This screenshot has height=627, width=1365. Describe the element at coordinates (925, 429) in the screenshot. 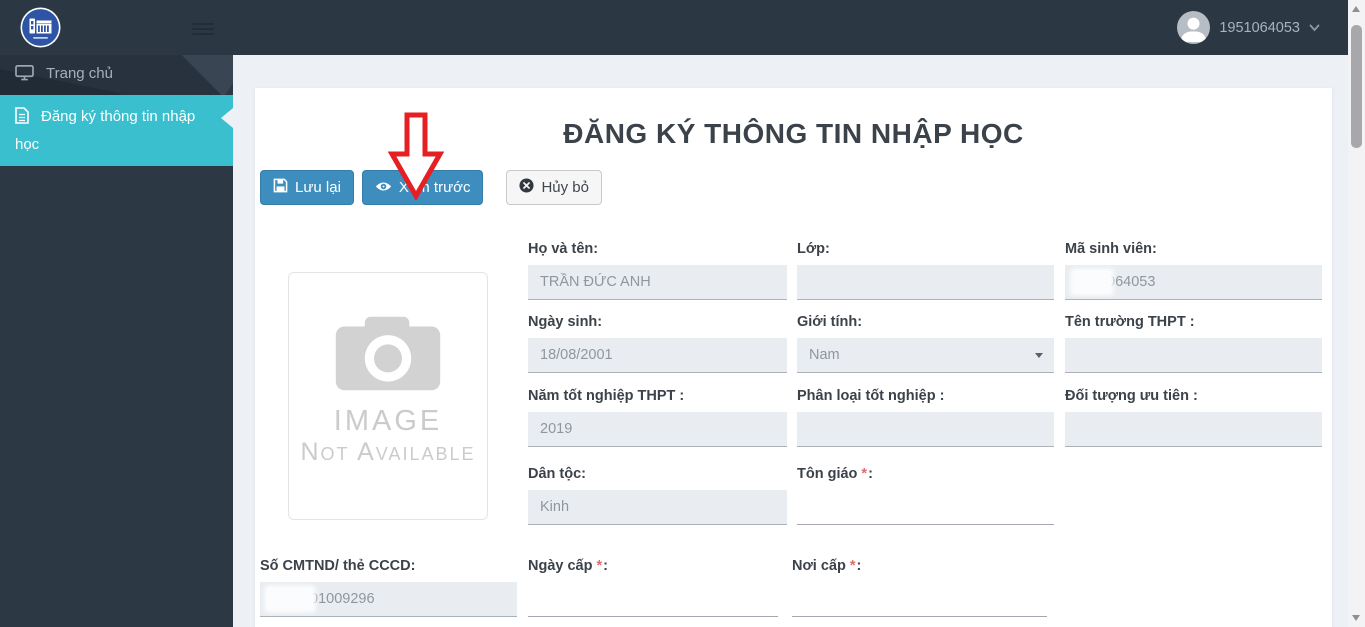

I see `phan-loai-tot-nghiep-input` at that location.